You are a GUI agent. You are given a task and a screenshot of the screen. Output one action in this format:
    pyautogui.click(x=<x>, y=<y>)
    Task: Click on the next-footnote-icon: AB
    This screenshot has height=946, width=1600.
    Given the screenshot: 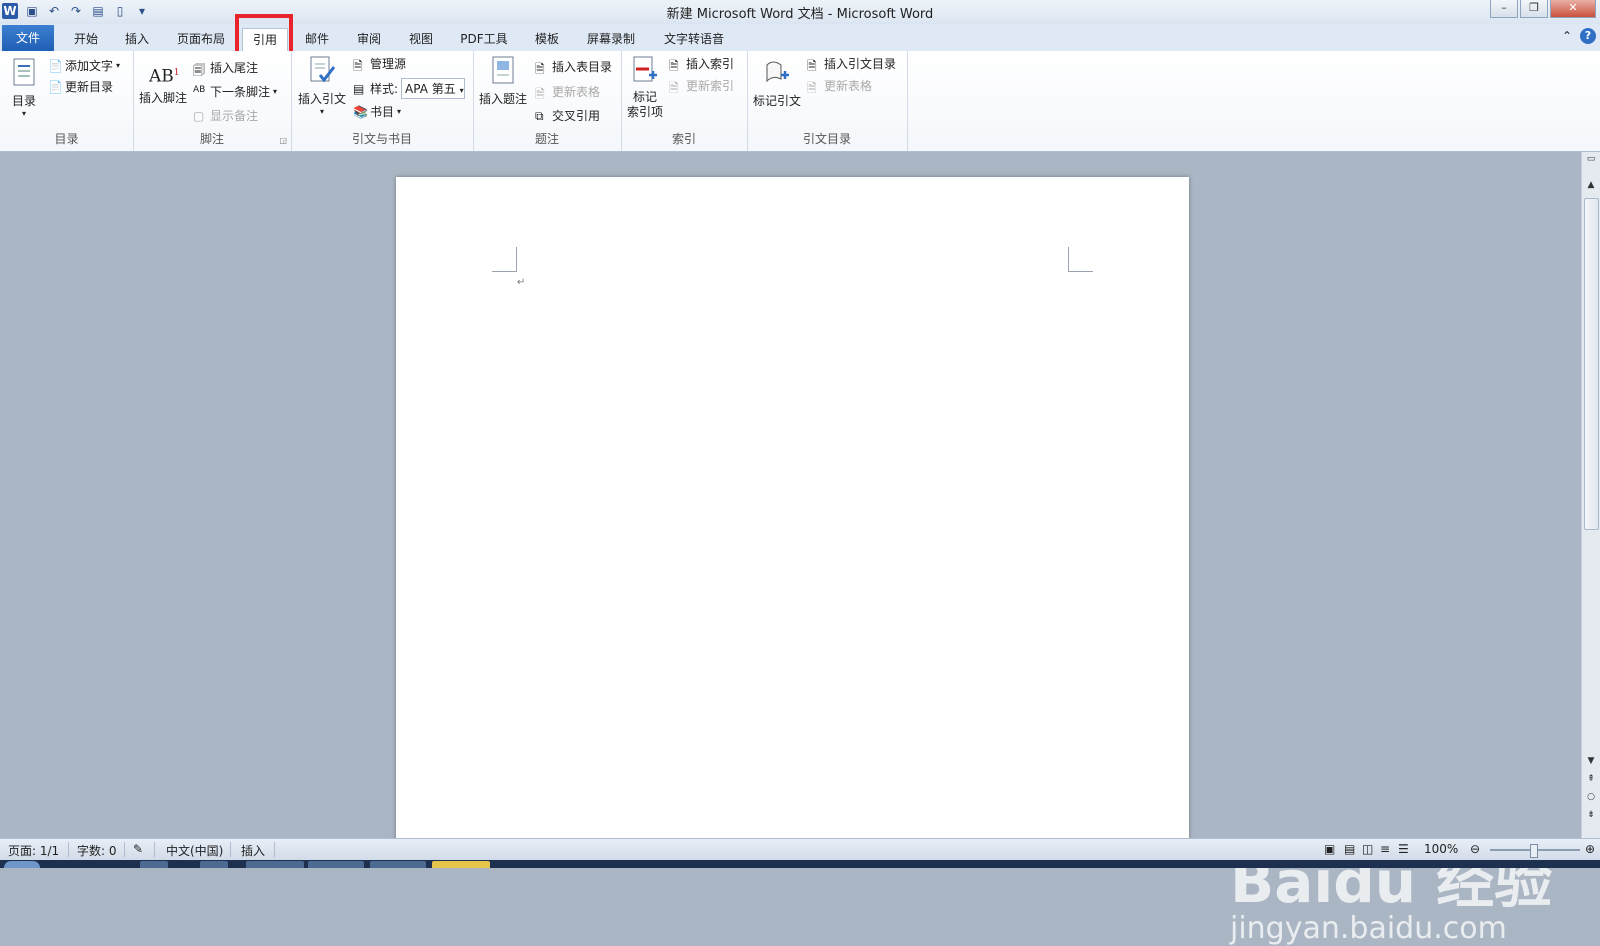 What is the action you would take?
    pyautogui.click(x=199, y=89)
    